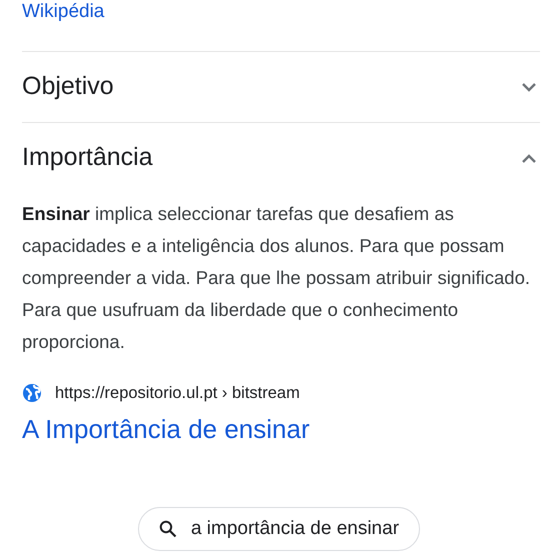  Describe the element at coordinates (166, 429) in the screenshot. I see `result-title-link: A Importância de ensinar` at that location.